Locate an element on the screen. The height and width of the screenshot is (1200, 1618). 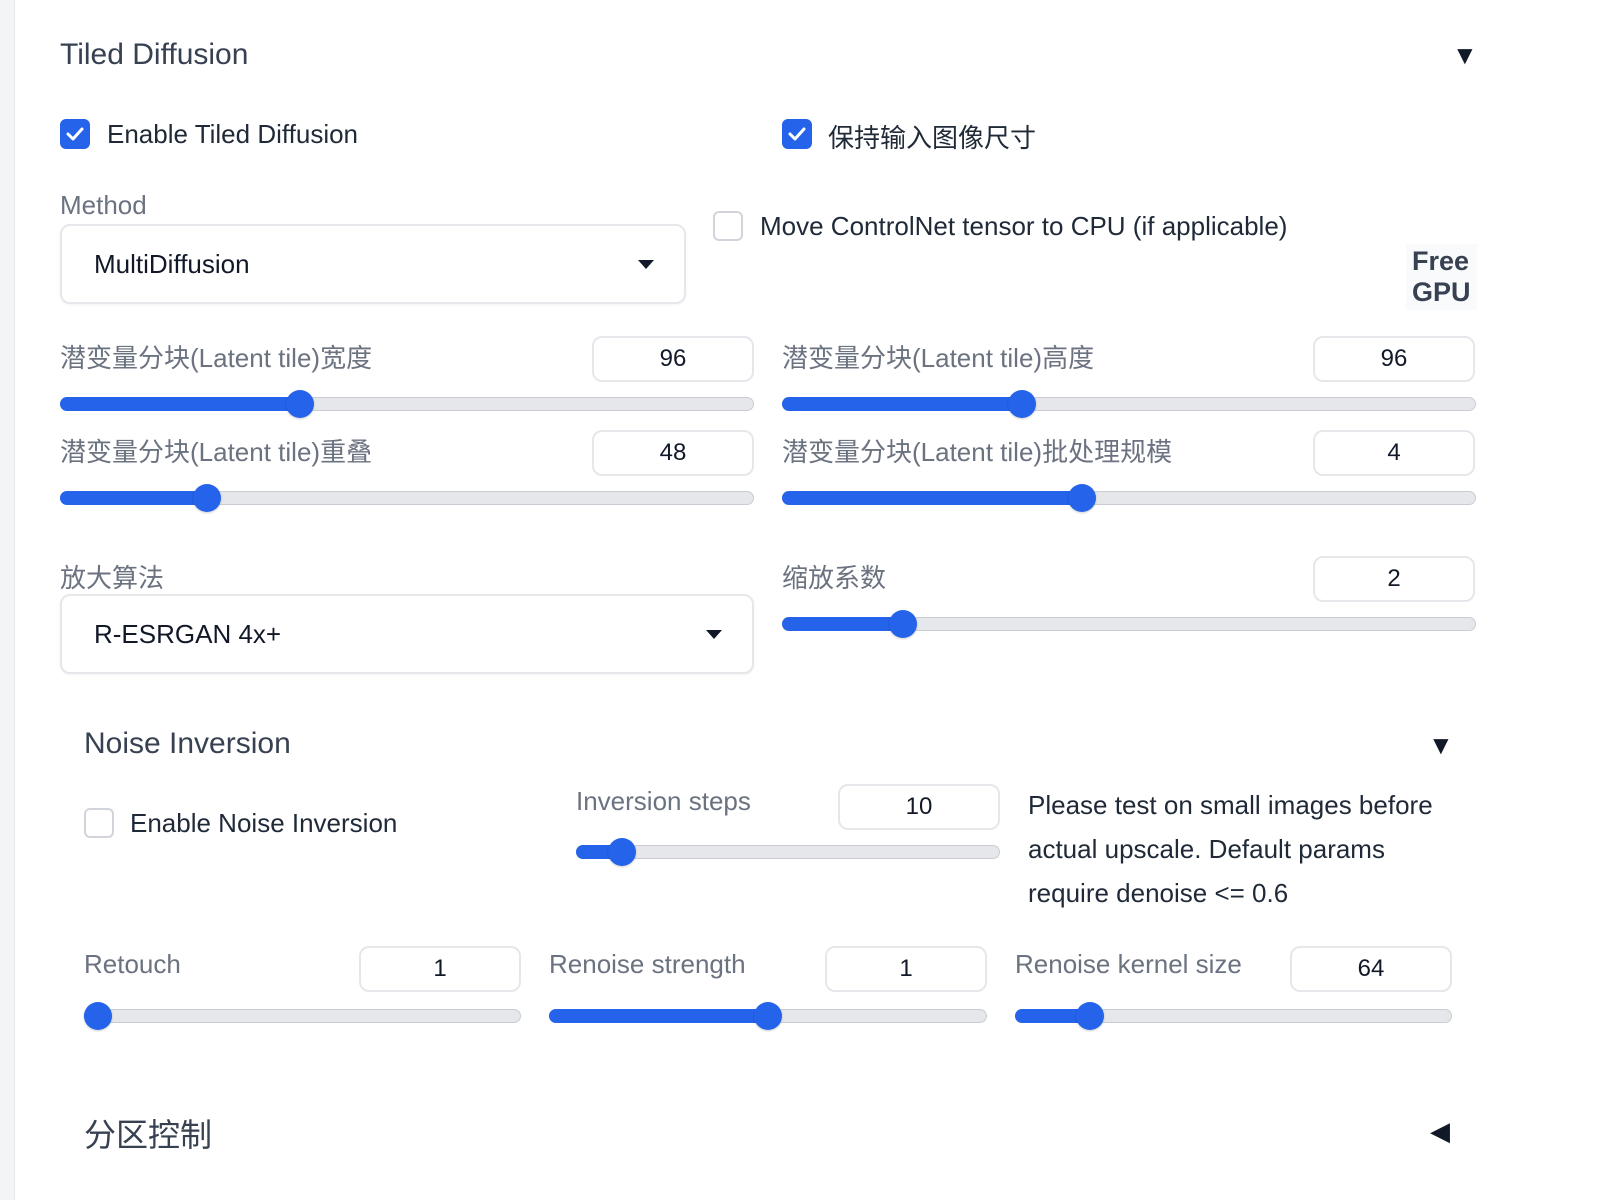
renoise-strength-input: 1 is located at coordinates (906, 969).